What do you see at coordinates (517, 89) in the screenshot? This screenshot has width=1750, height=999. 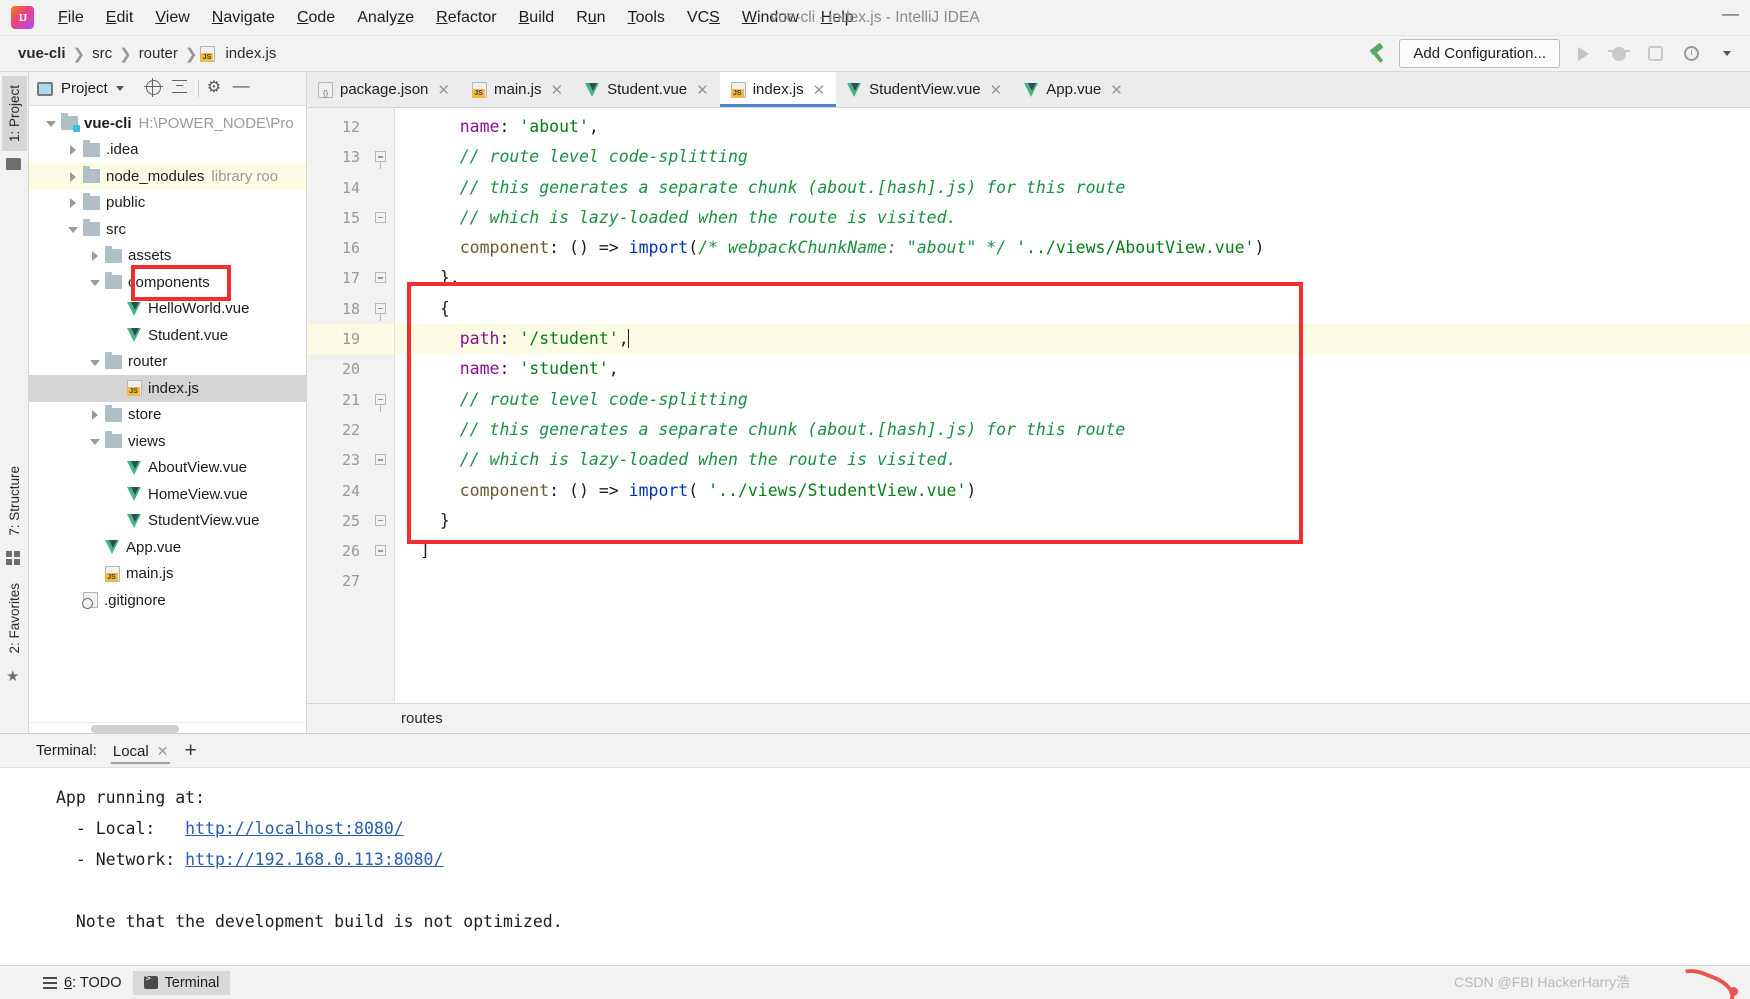 I see `editor-tab-main-js: main.js ✕` at bounding box center [517, 89].